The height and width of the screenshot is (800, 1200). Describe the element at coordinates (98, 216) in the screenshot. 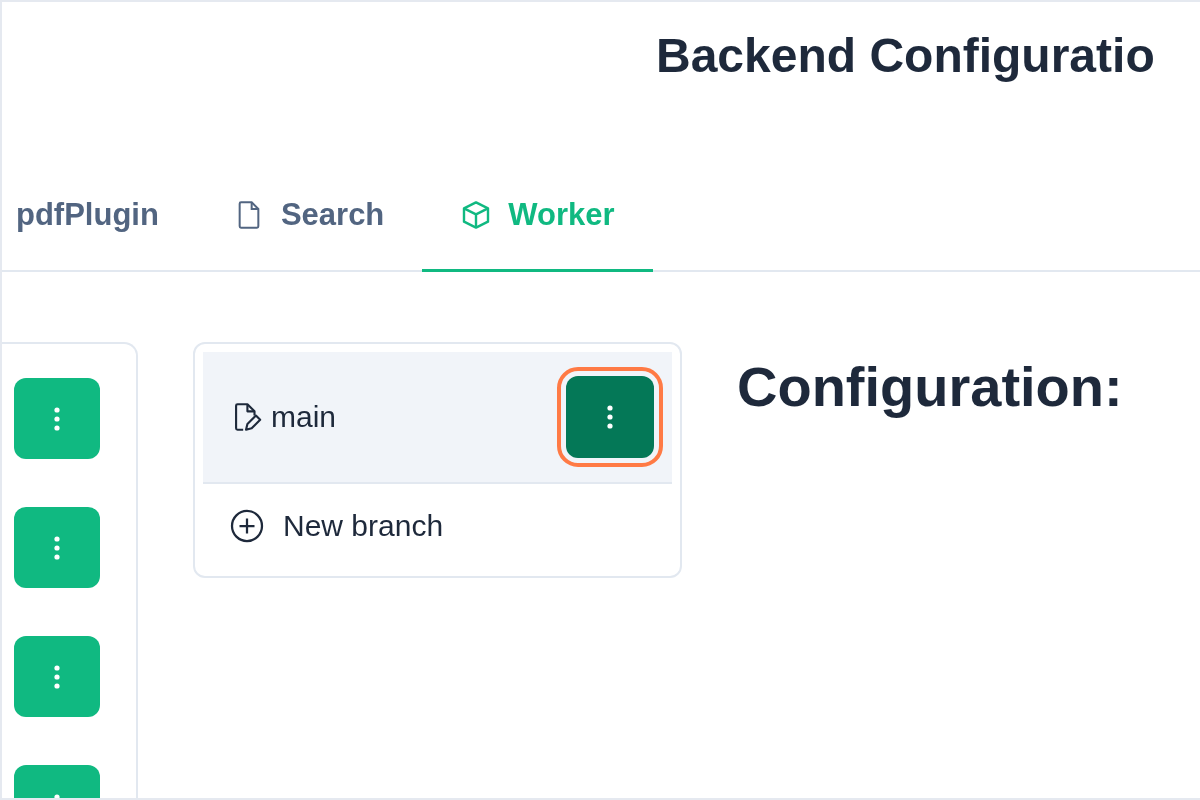

I see `tab: pdfPlugin` at that location.